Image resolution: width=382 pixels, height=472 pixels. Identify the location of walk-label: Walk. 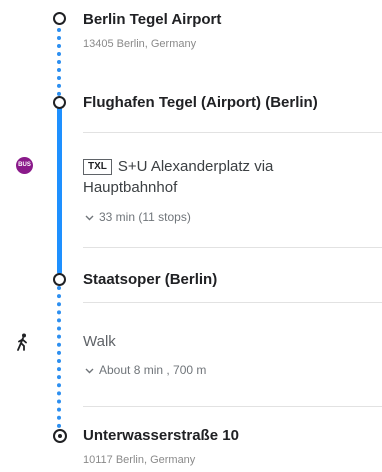
(99, 341).